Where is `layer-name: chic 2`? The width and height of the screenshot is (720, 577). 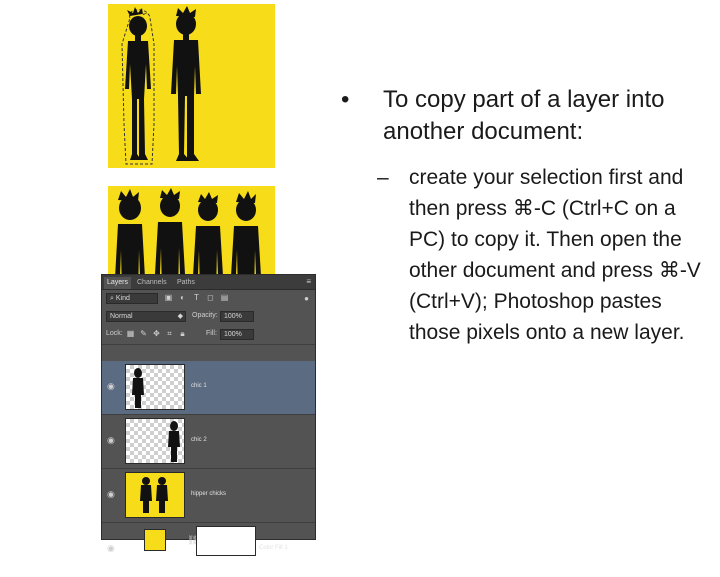 layer-name: chic 2 is located at coordinates (199, 440).